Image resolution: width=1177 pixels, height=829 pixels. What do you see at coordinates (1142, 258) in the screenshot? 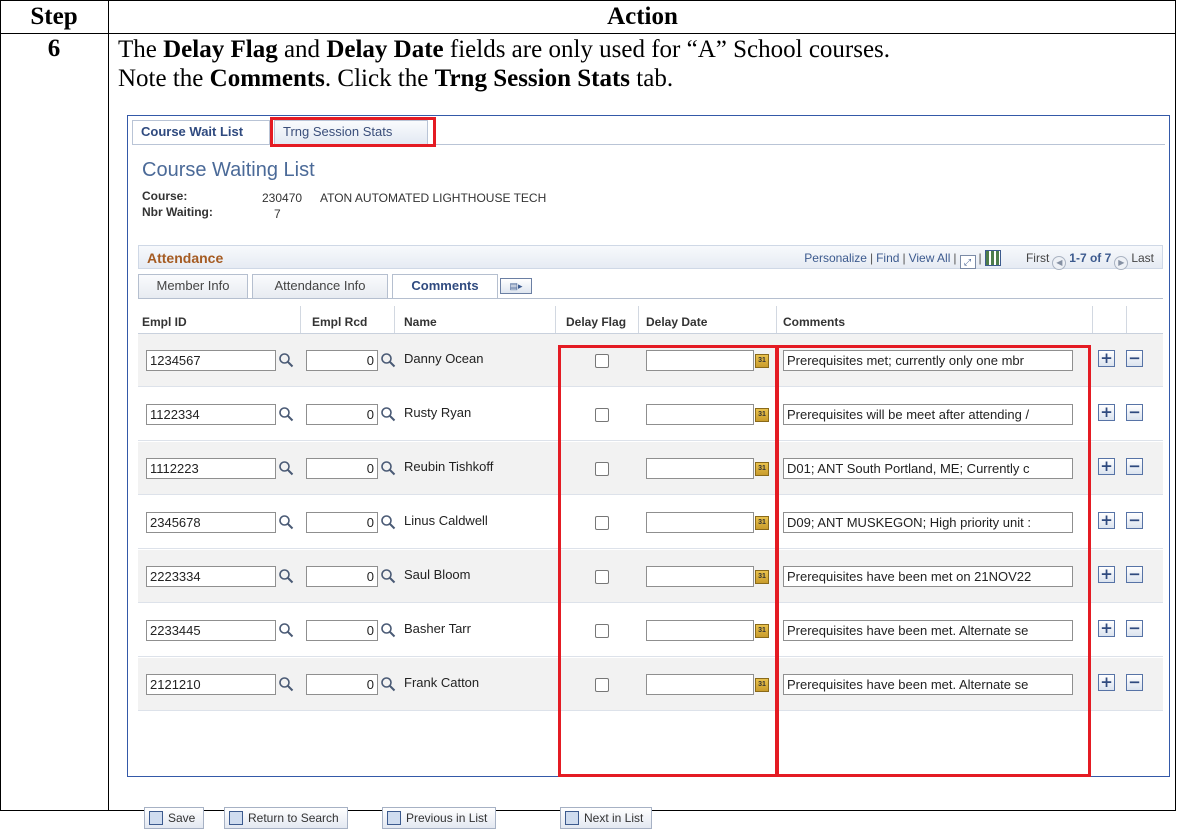
I see `last-link: Last` at bounding box center [1142, 258].